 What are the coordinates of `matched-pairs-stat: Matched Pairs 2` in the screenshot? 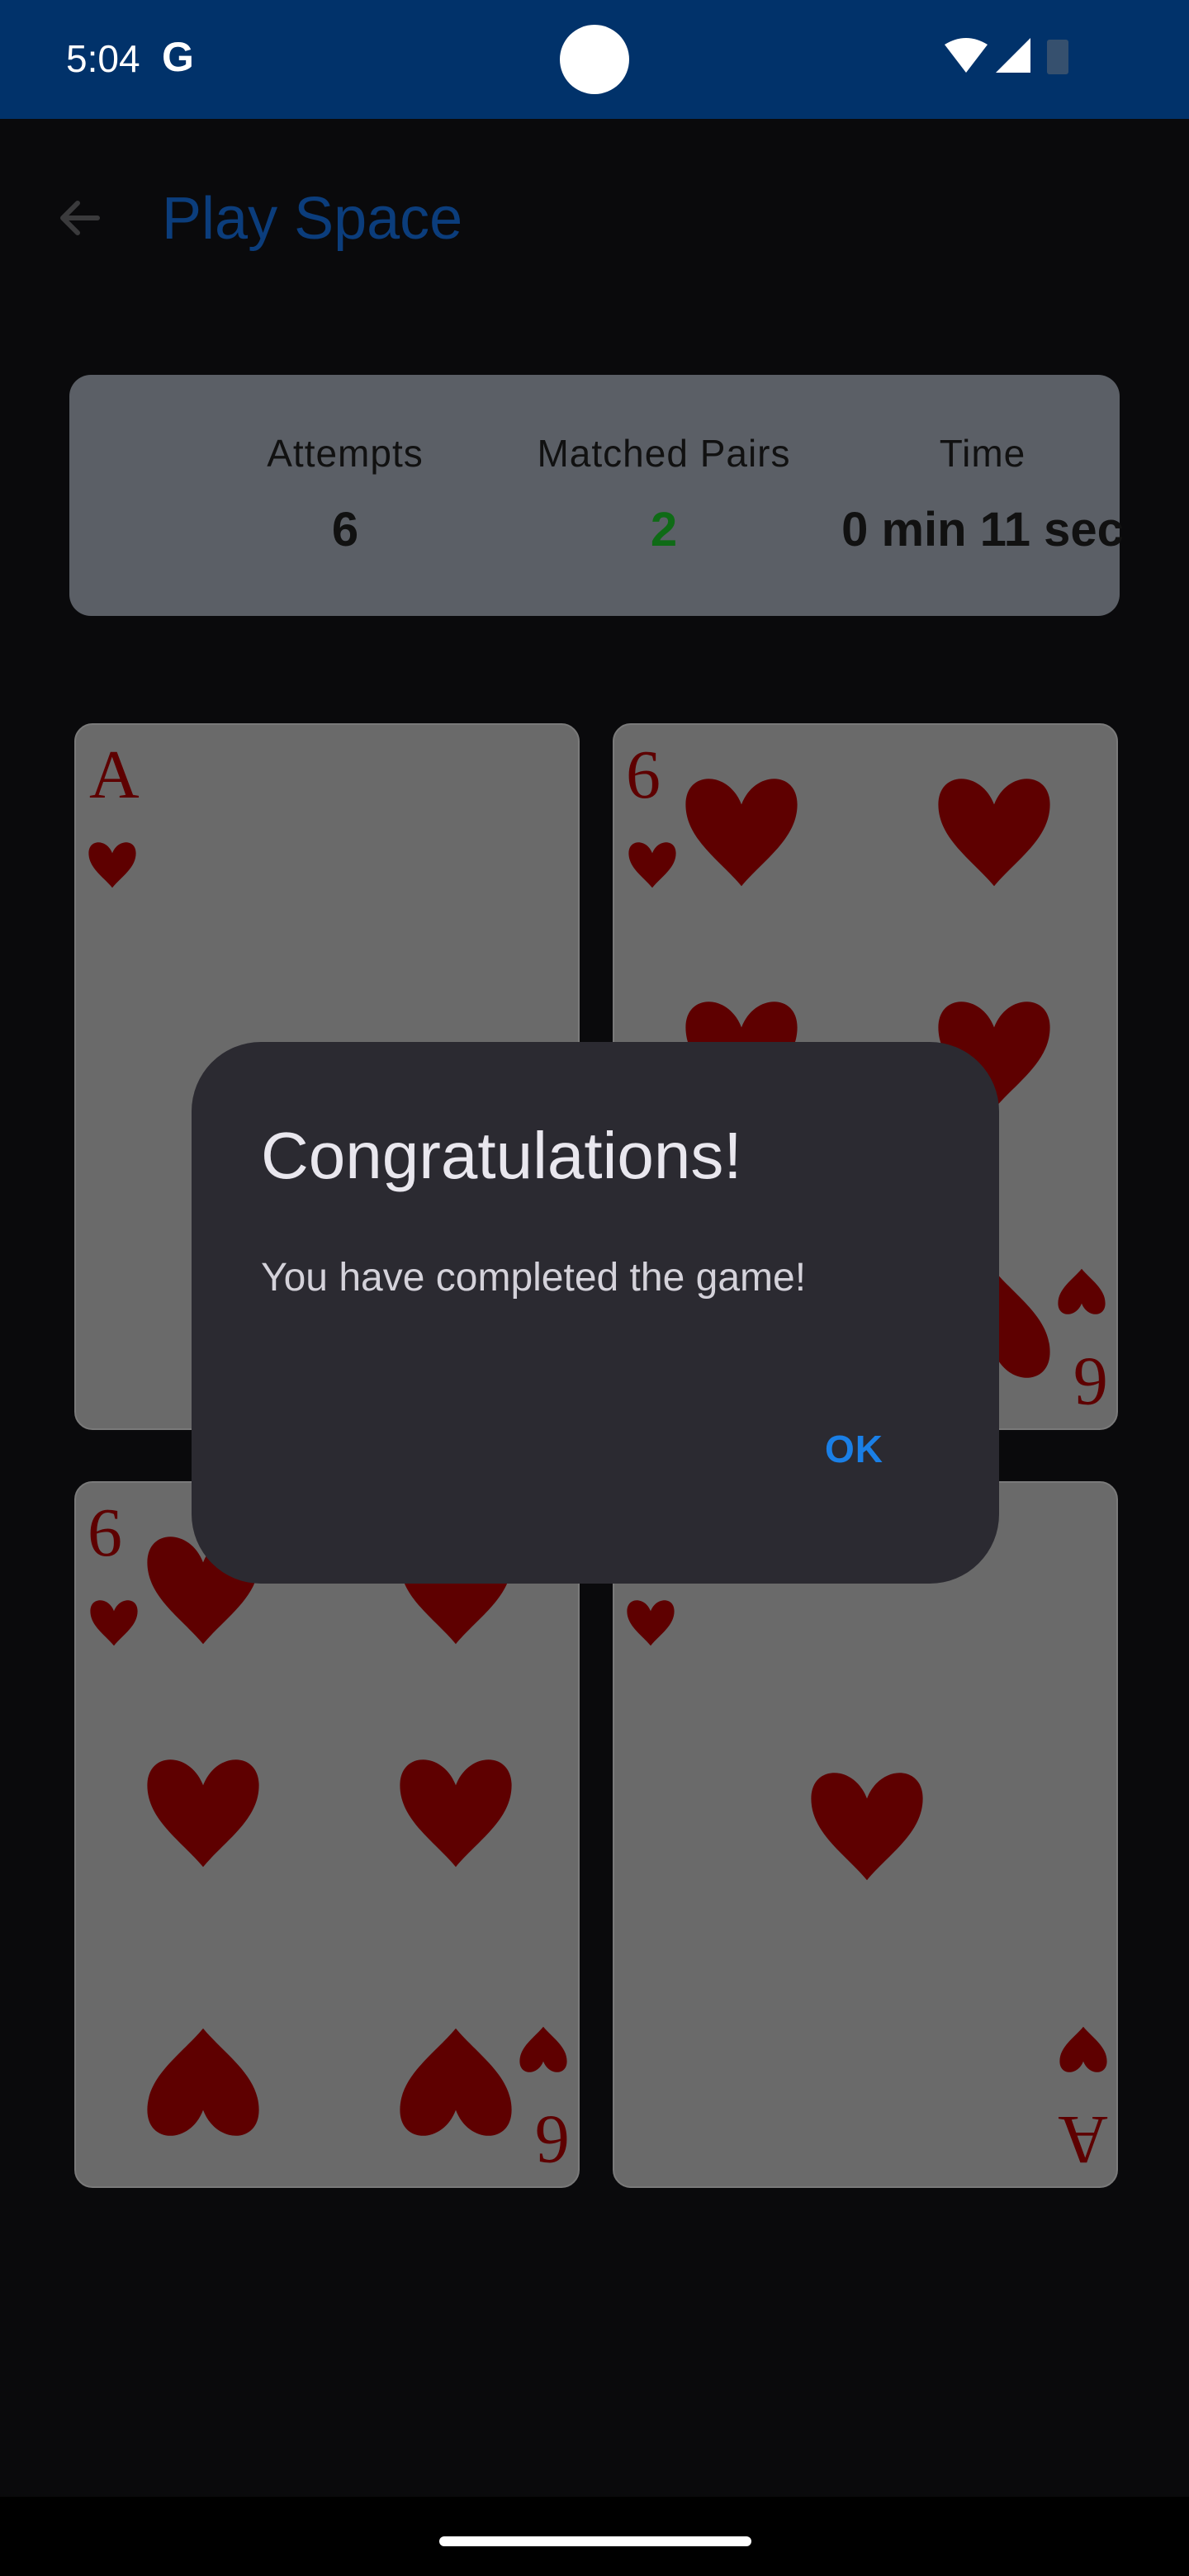 It's located at (664, 494).